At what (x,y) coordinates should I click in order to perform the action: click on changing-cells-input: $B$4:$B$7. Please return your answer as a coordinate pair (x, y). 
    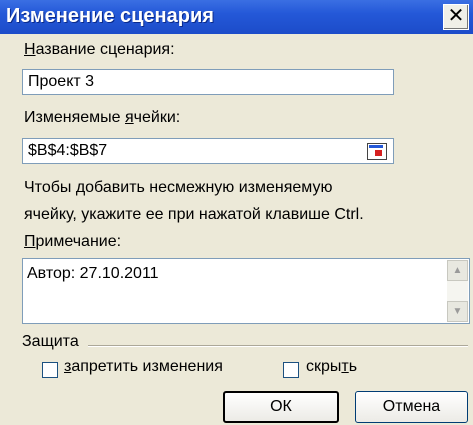
    Looking at the image, I should click on (208, 151).